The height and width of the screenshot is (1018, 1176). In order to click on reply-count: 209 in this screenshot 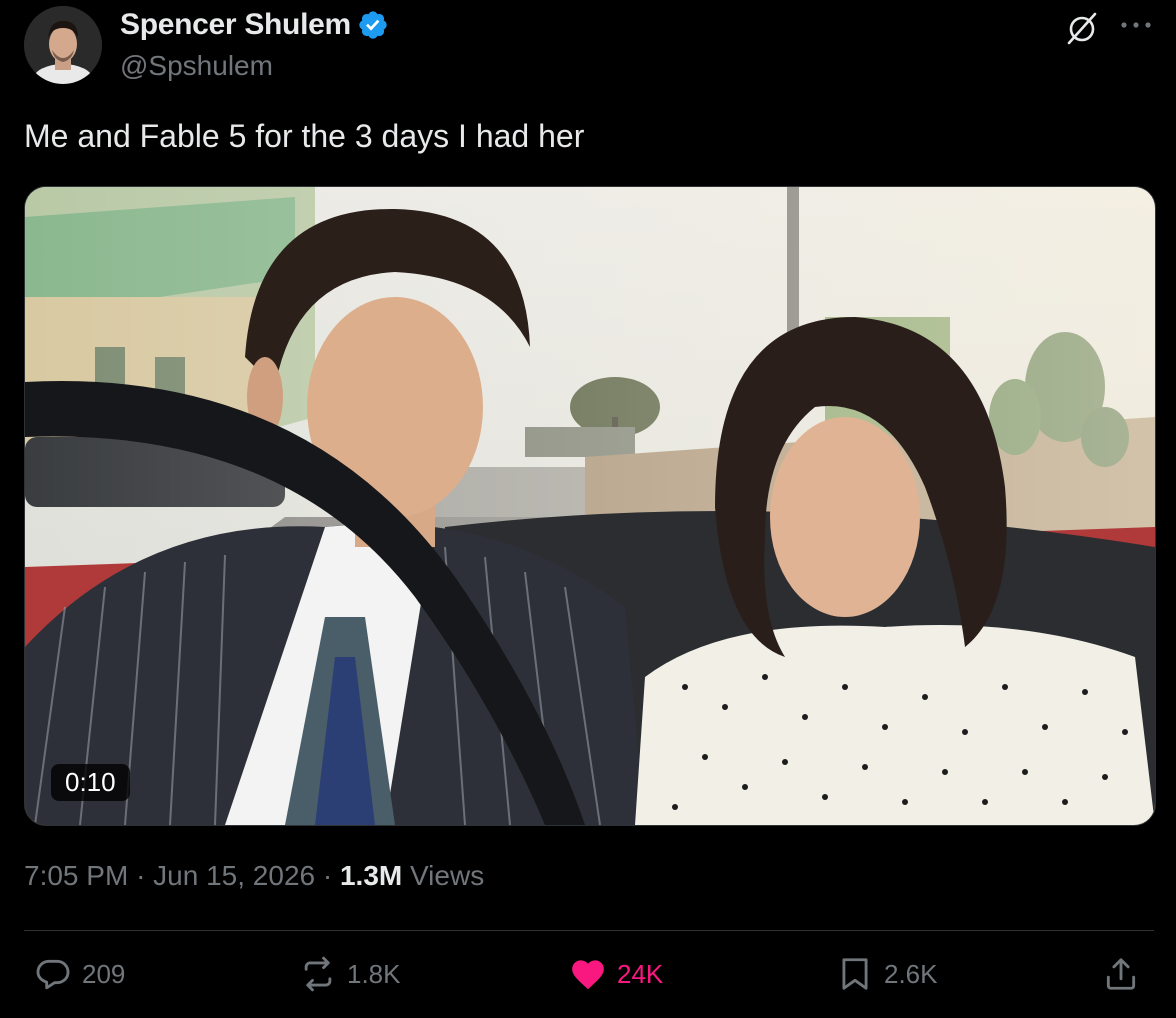, I will do `click(104, 973)`.